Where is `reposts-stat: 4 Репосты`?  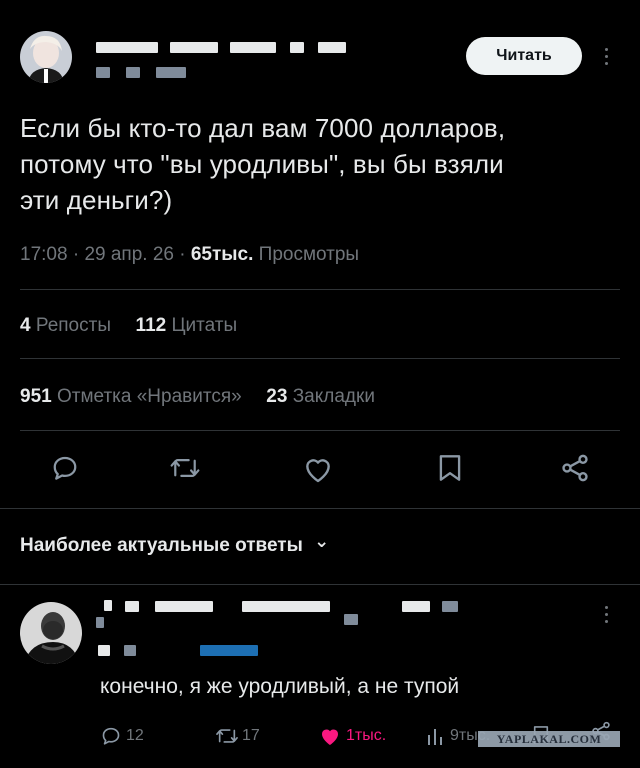
reposts-stat: 4 Репосты is located at coordinates (65, 325).